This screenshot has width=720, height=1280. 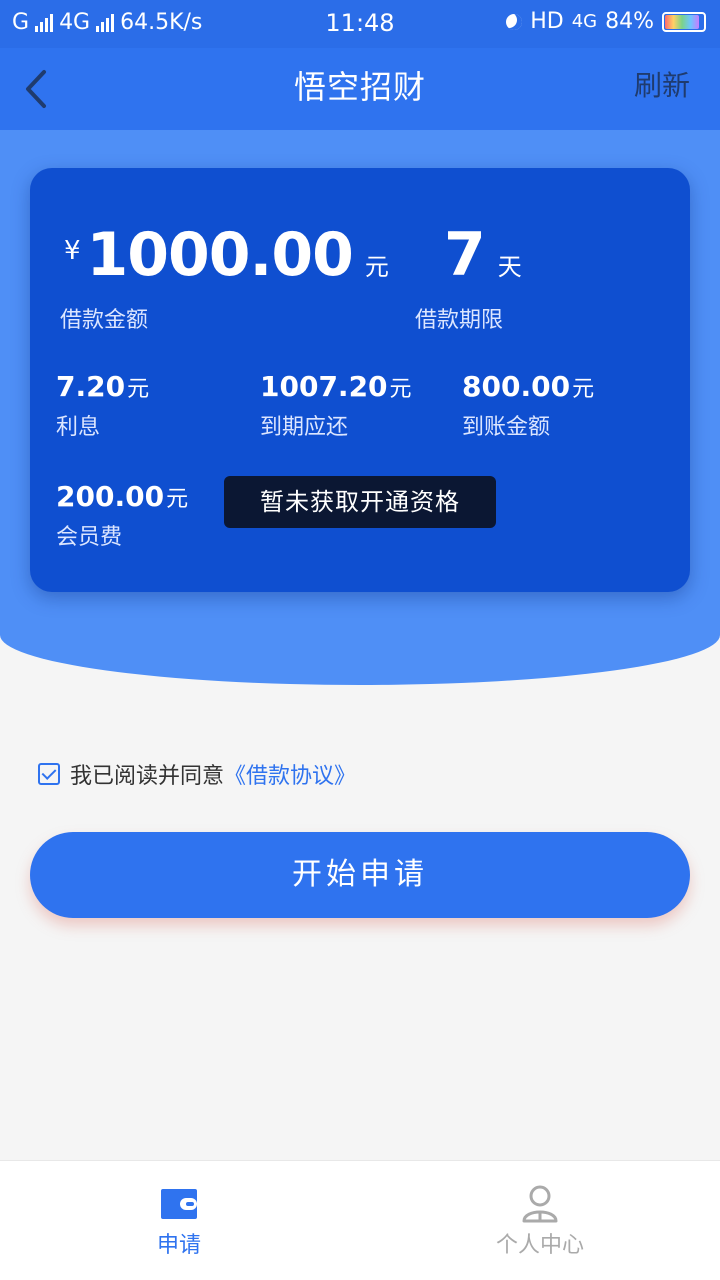 What do you see at coordinates (583, 389) in the screenshot?
I see `received-unit: 元` at bounding box center [583, 389].